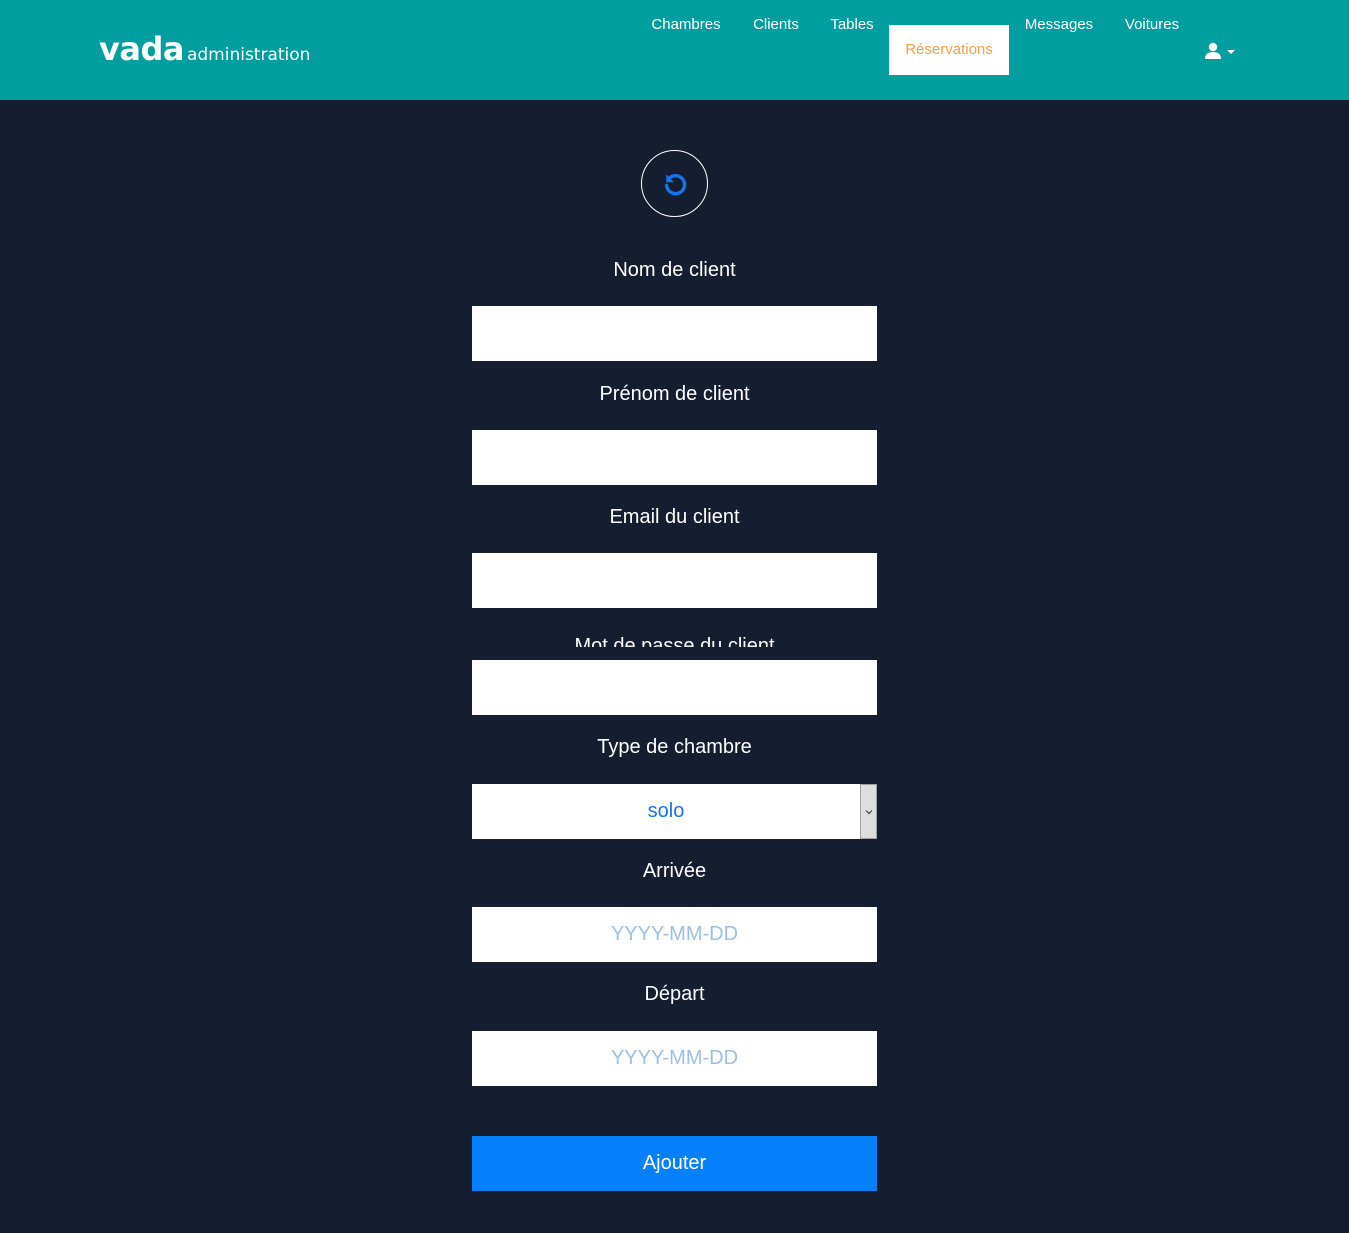 This screenshot has width=1349, height=1233. What do you see at coordinates (674, 747) in the screenshot?
I see `room-type-label: Type de chambre` at bounding box center [674, 747].